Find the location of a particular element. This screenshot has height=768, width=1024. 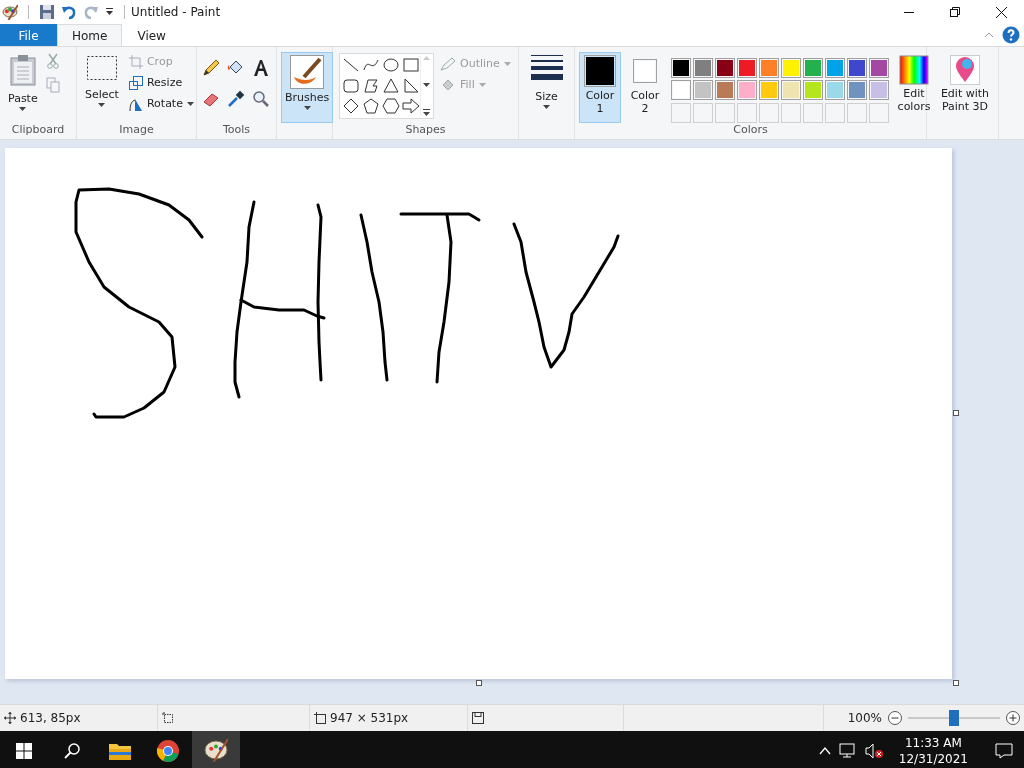

notification-icon is located at coordinates (1004, 751).